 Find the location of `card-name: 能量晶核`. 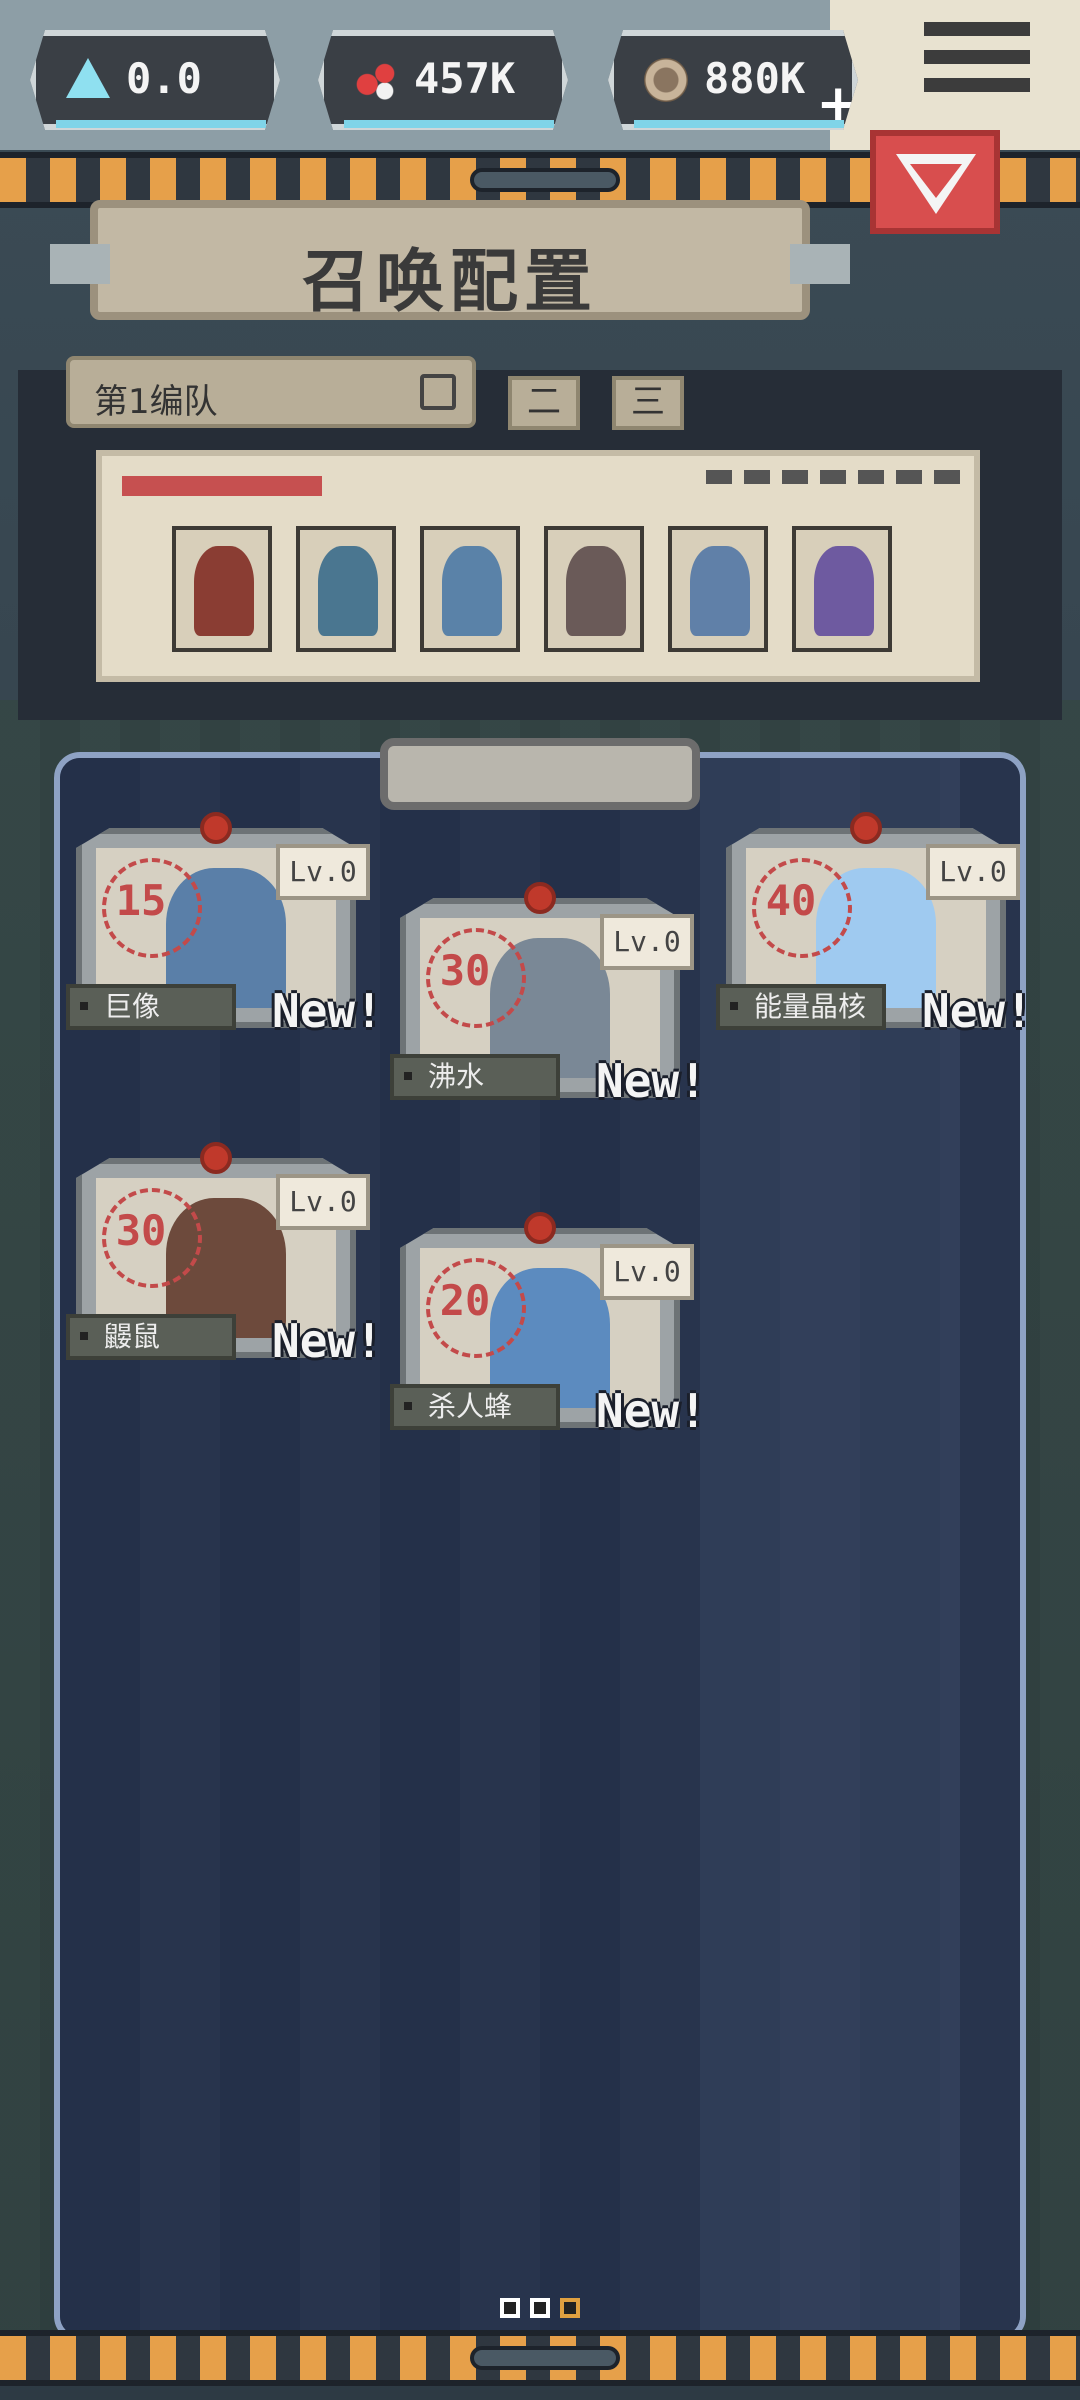

card-name: 能量晶核 is located at coordinates (801, 1007).